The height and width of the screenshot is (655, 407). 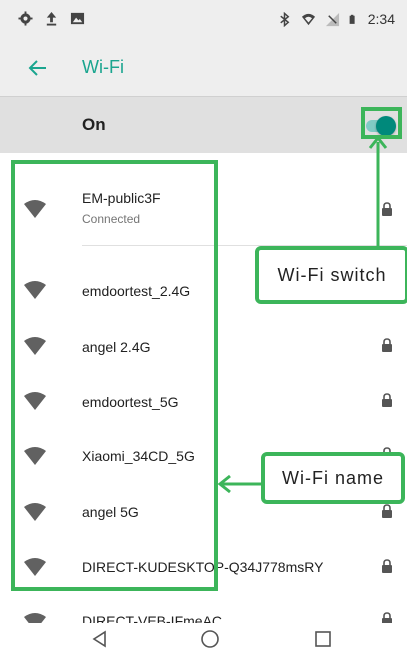 What do you see at coordinates (203, 609) in the screenshot?
I see `network-item: DIRECT-VEB-IFmeAC` at bounding box center [203, 609].